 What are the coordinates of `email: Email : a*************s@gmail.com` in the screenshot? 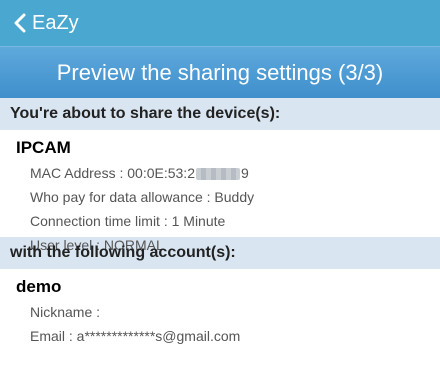 It's located at (135, 336).